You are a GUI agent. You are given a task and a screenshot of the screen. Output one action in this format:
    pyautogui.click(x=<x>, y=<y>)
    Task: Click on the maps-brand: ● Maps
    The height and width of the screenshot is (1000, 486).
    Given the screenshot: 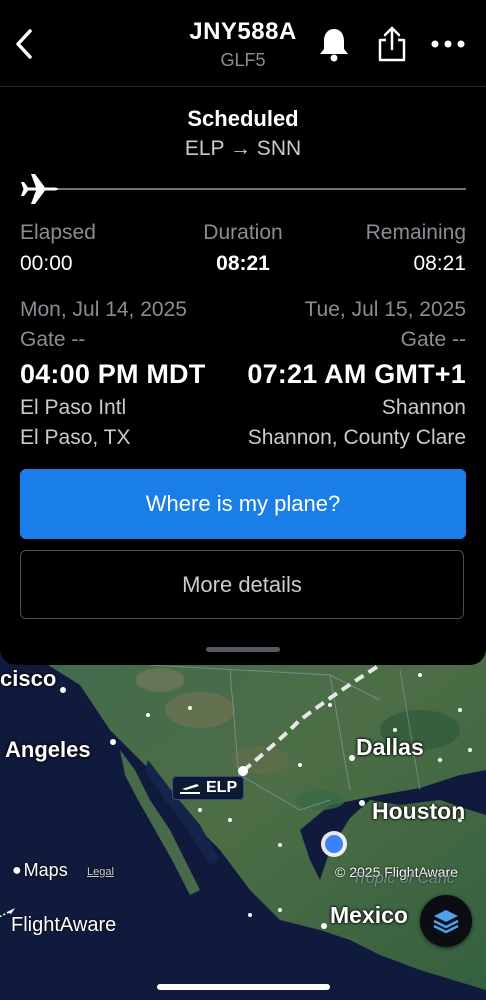 What is the action you would take?
    pyautogui.click(x=40, y=870)
    